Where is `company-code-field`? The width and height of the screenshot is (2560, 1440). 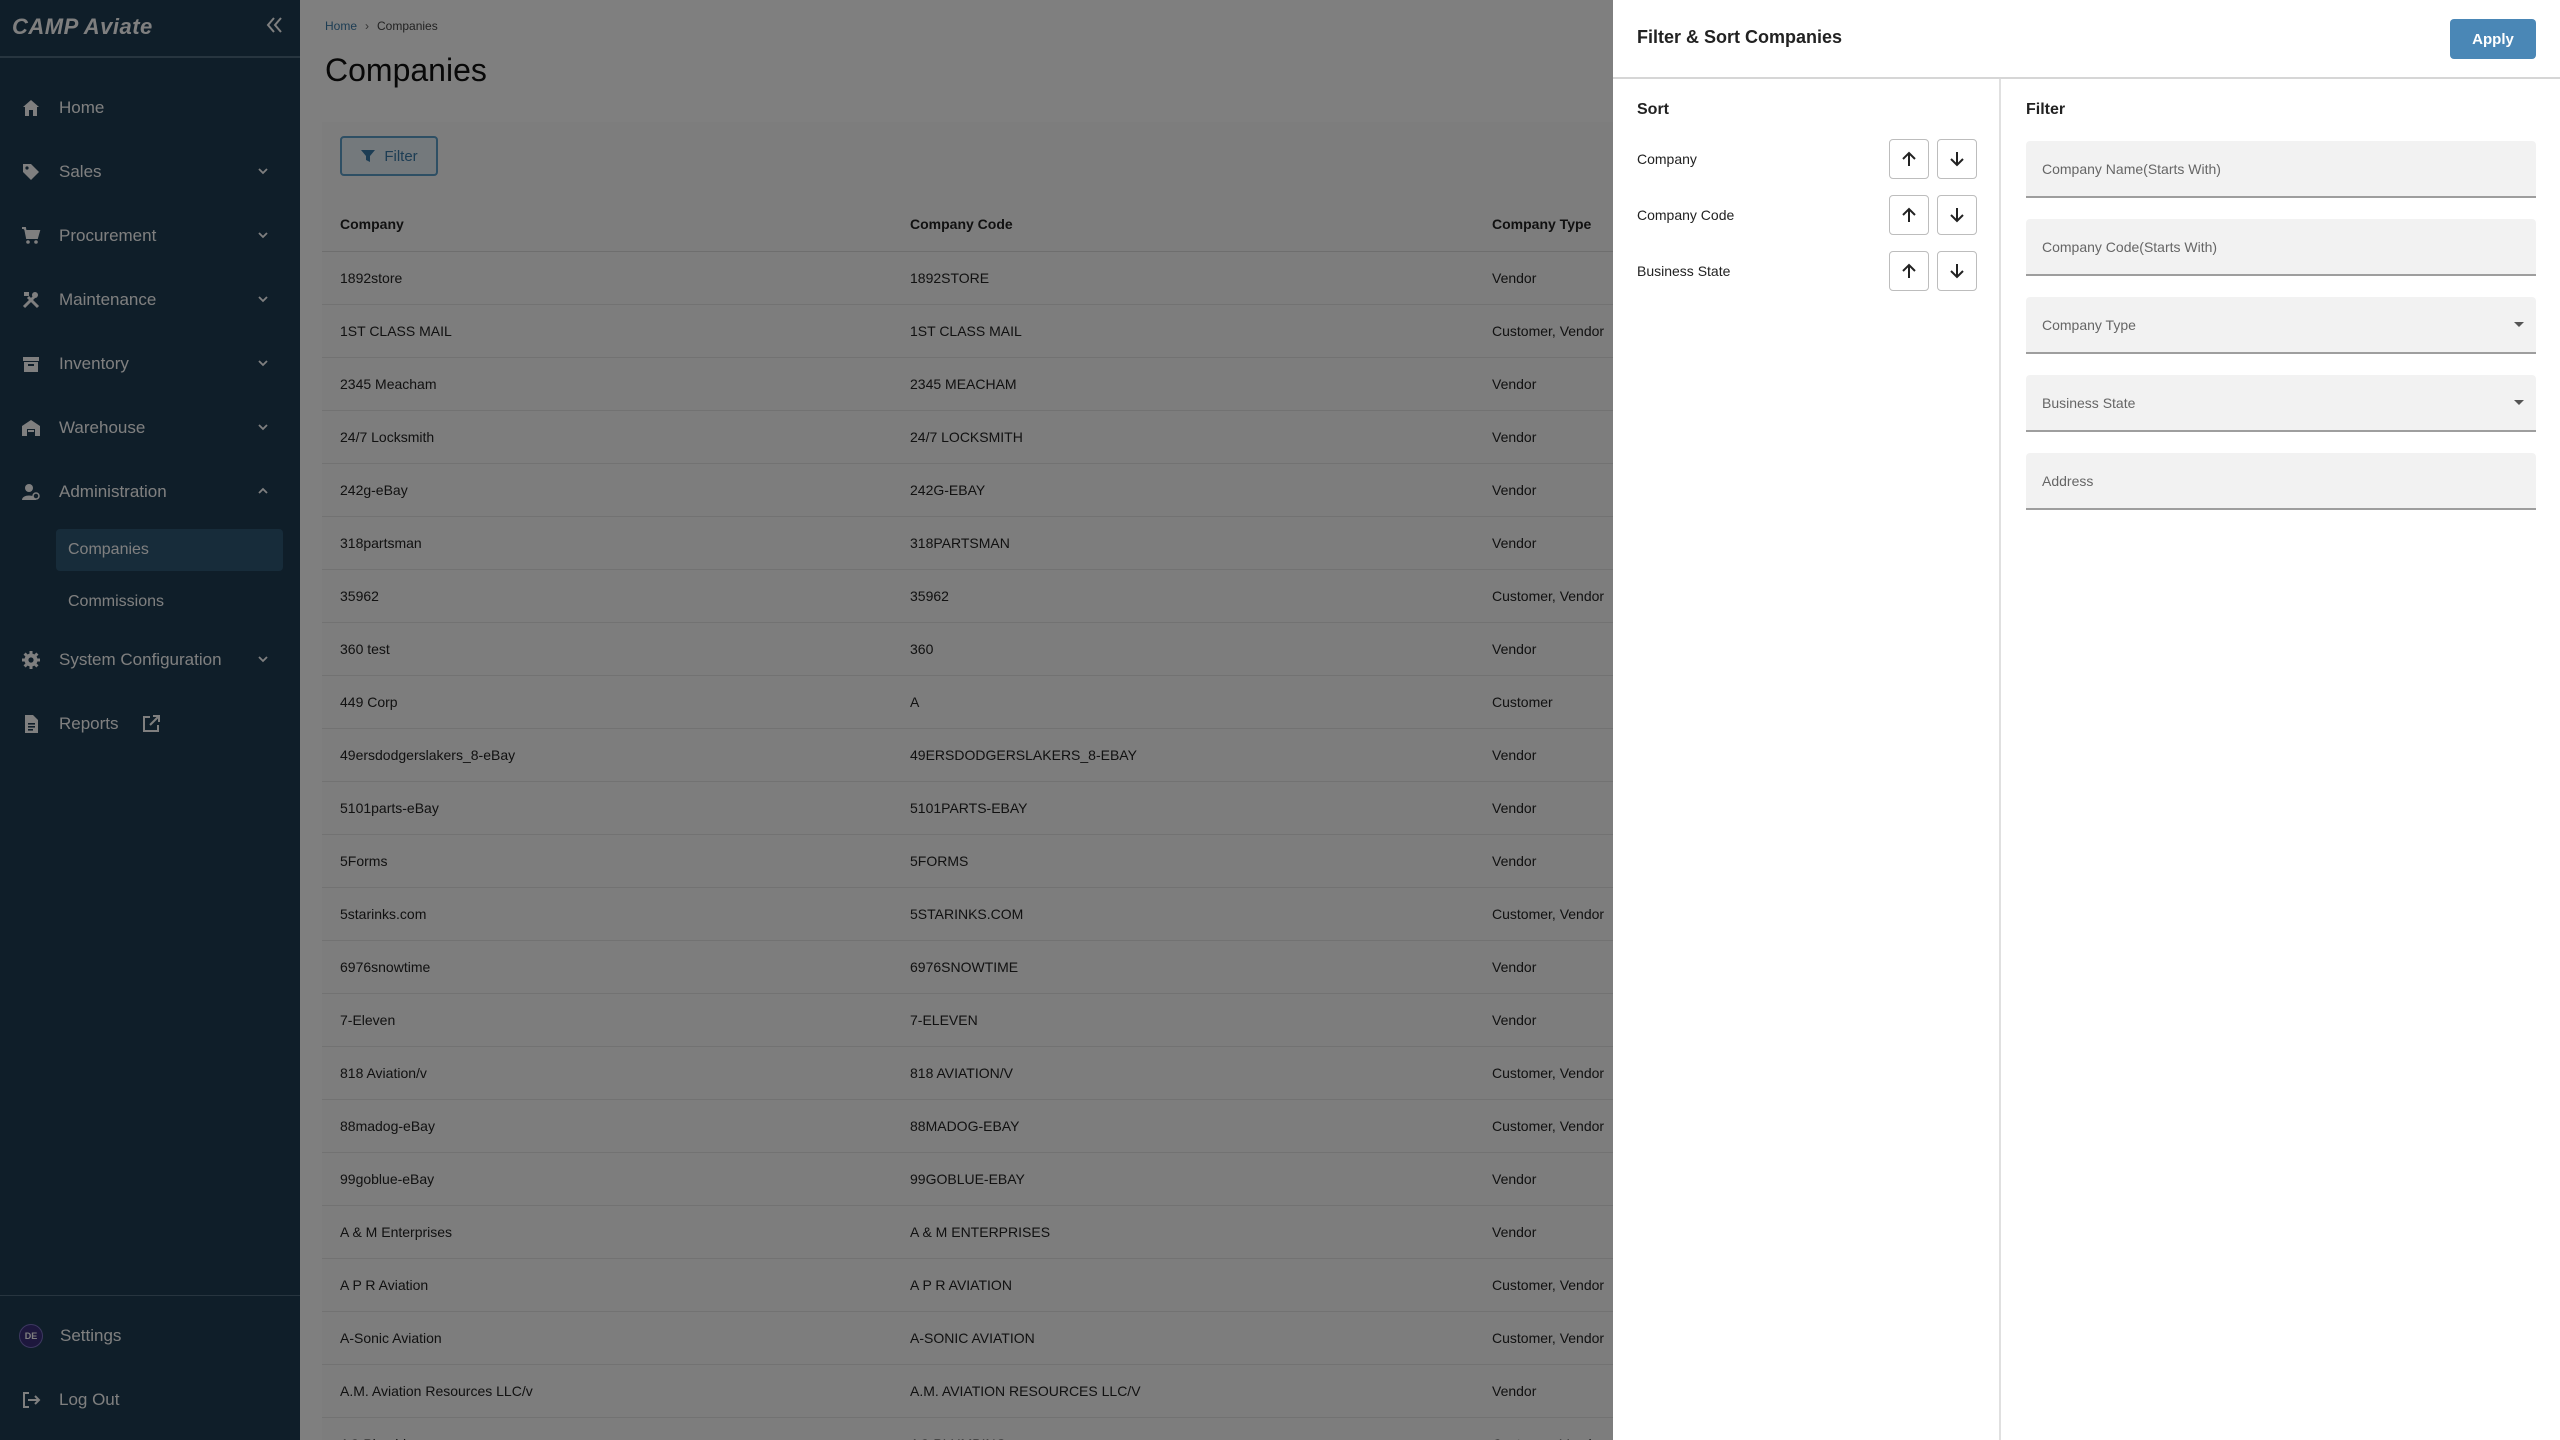 company-code-field is located at coordinates (2281, 247).